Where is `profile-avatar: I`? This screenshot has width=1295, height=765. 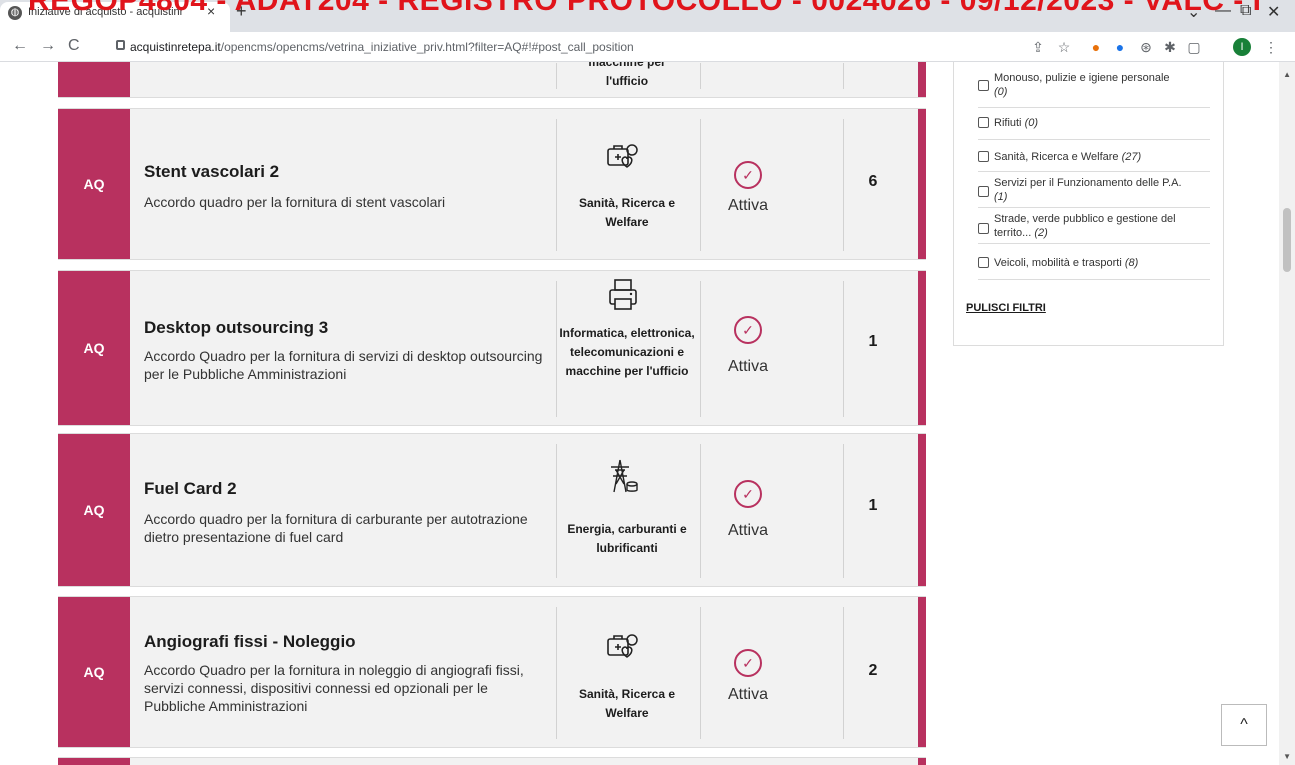 profile-avatar: I is located at coordinates (1242, 47).